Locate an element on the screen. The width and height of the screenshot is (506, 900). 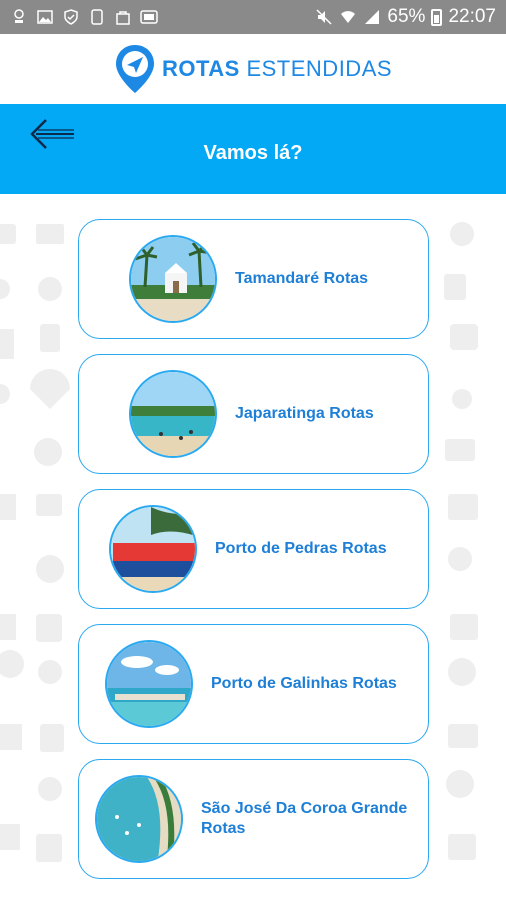
app-logo-bar: ROTAS ESTENDIDAS is located at coordinates (253, 69).